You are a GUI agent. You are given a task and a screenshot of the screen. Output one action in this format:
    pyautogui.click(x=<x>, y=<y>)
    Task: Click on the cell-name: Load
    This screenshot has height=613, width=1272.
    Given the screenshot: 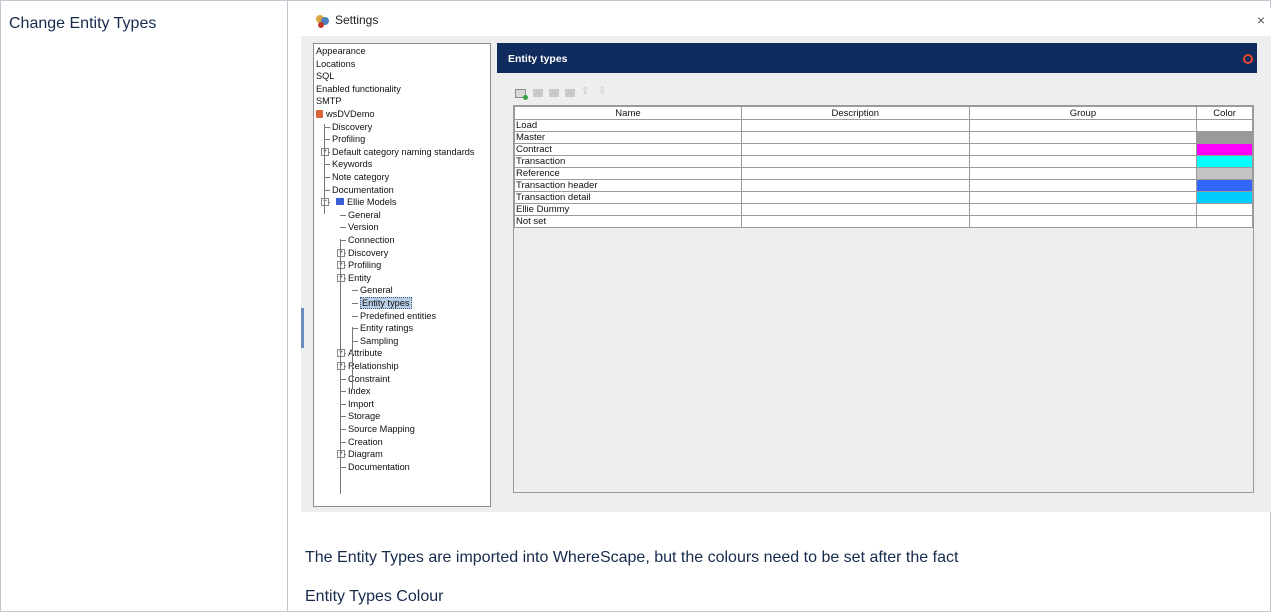 What is the action you would take?
    pyautogui.click(x=628, y=125)
    